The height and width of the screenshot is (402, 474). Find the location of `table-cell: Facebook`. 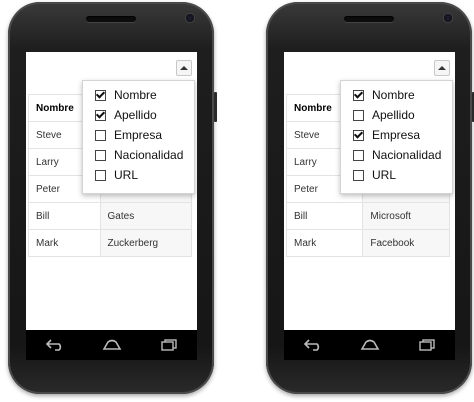

table-cell: Facebook is located at coordinates (406, 243).